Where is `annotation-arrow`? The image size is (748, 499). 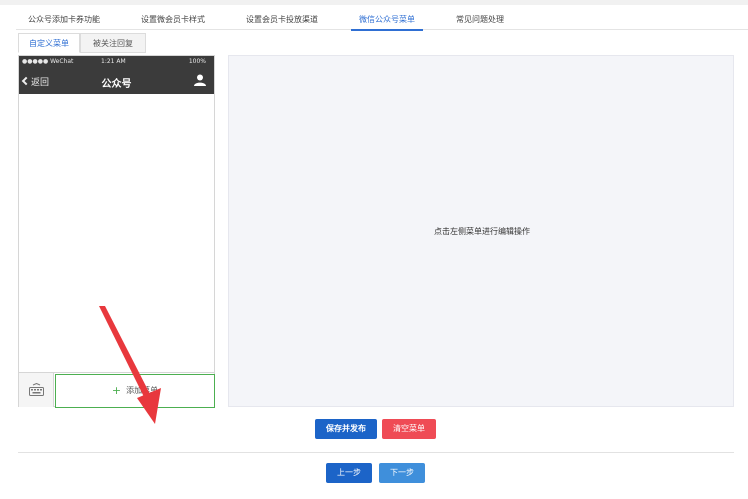
annotation-arrow is located at coordinates (130, 365).